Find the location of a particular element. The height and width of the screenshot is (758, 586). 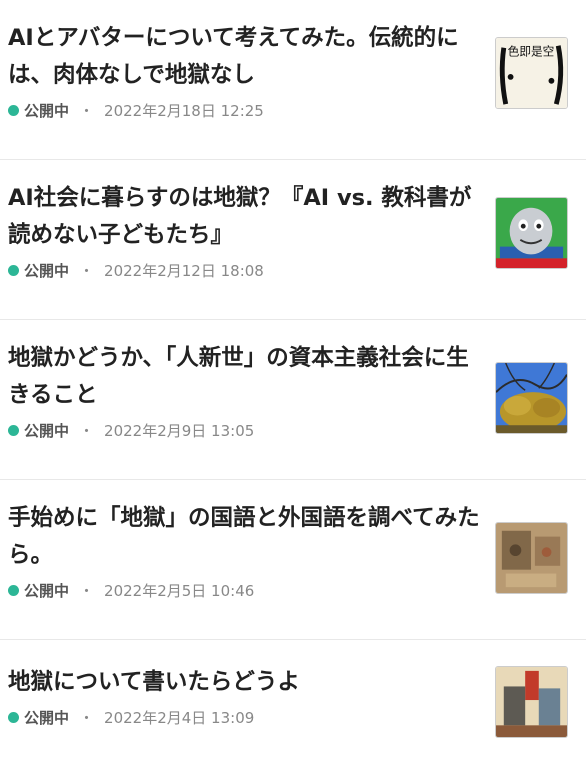

article-title: 手始めに「地獄」の国語と外国語を調べてみたら。 is located at coordinates (247, 527).